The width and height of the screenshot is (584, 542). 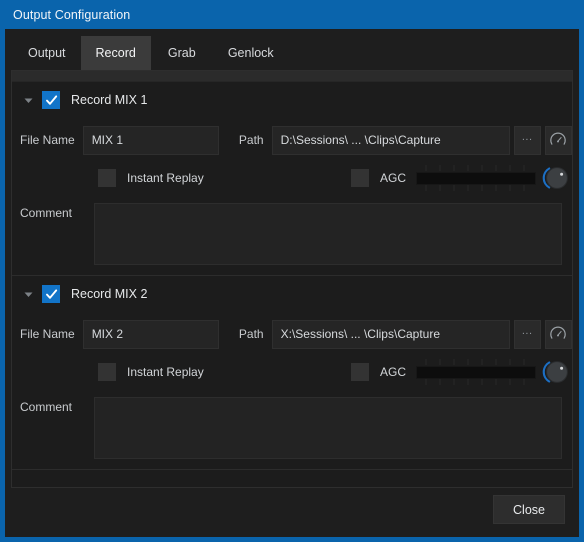 I want to click on record-mix-1-gain-knob, so click(x=557, y=178).